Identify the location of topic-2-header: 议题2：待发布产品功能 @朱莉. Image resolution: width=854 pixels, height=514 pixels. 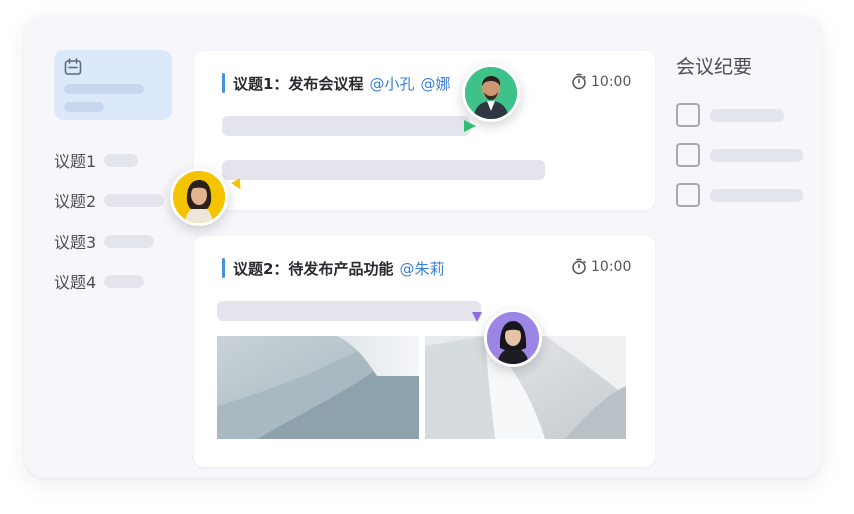
(333, 268).